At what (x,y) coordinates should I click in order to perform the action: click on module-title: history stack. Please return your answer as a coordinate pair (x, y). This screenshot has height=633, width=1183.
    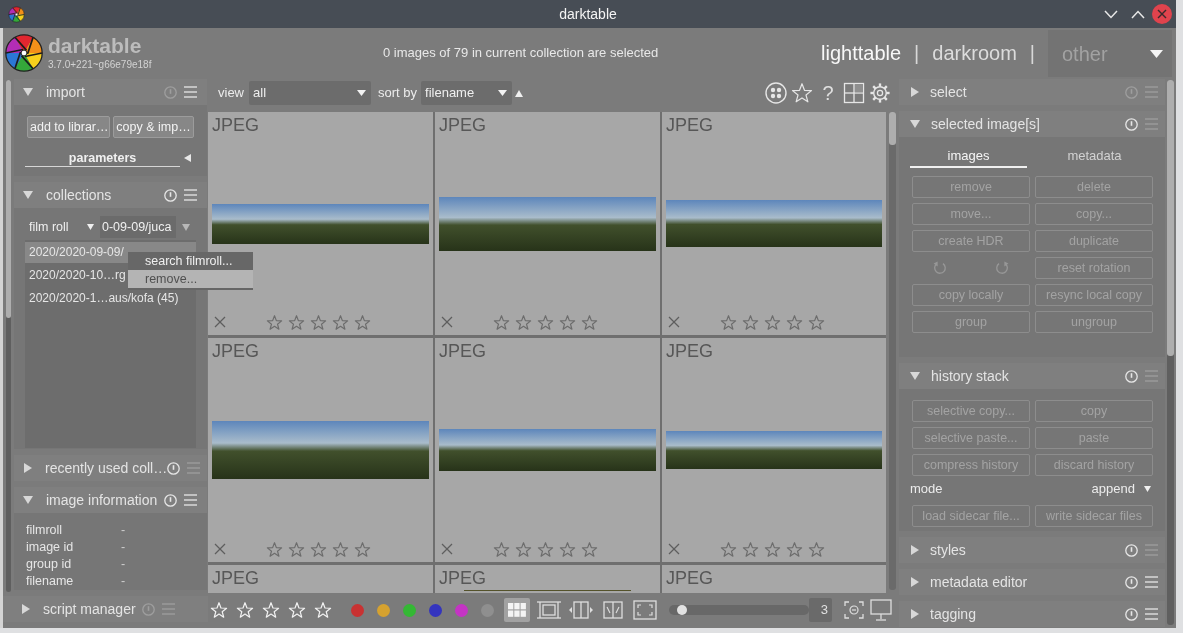
    Looking at the image, I should click on (970, 376).